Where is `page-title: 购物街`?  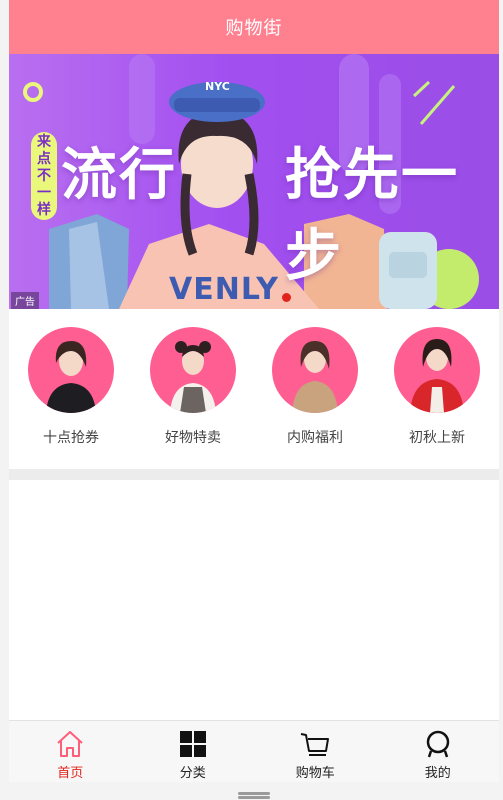 page-title: 购物街 is located at coordinates (254, 28).